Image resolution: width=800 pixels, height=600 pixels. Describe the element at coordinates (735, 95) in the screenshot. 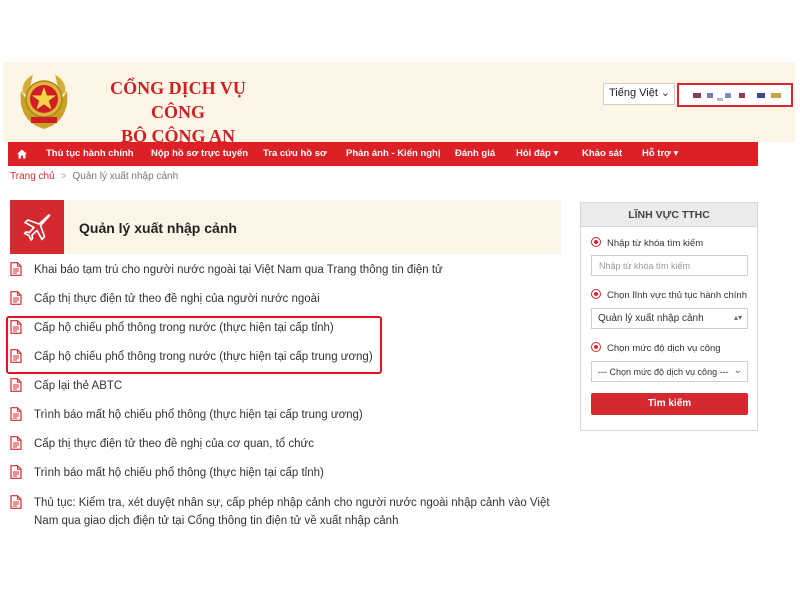

I see `language-flags` at that location.